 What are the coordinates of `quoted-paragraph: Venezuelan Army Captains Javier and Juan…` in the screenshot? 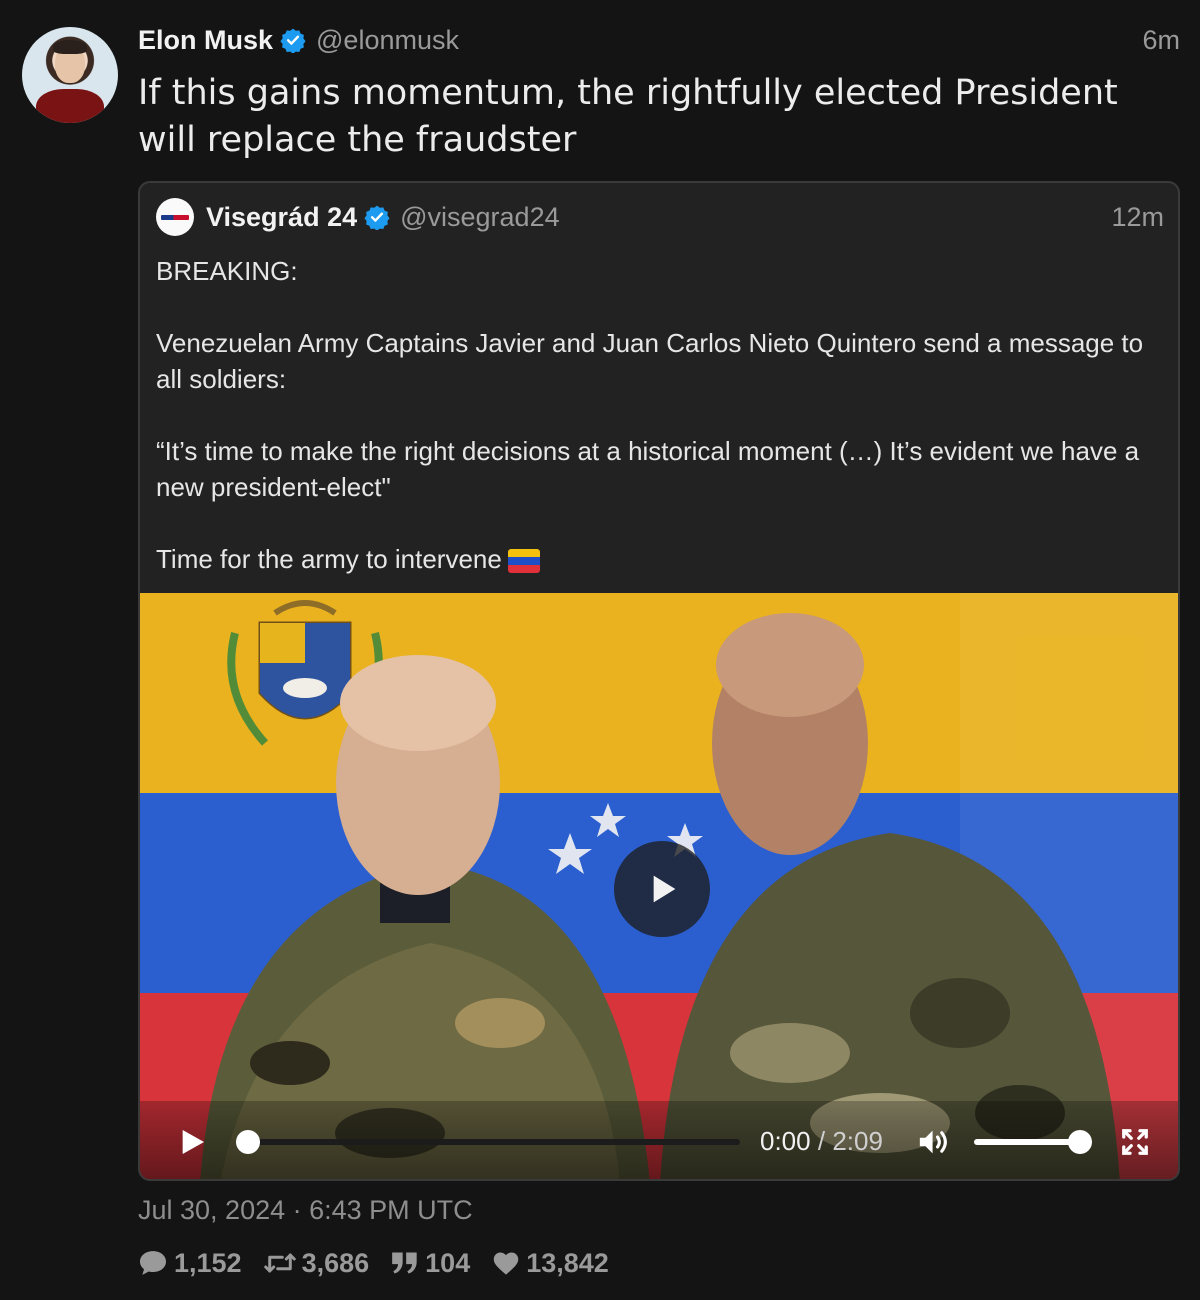 It's located at (650, 361).